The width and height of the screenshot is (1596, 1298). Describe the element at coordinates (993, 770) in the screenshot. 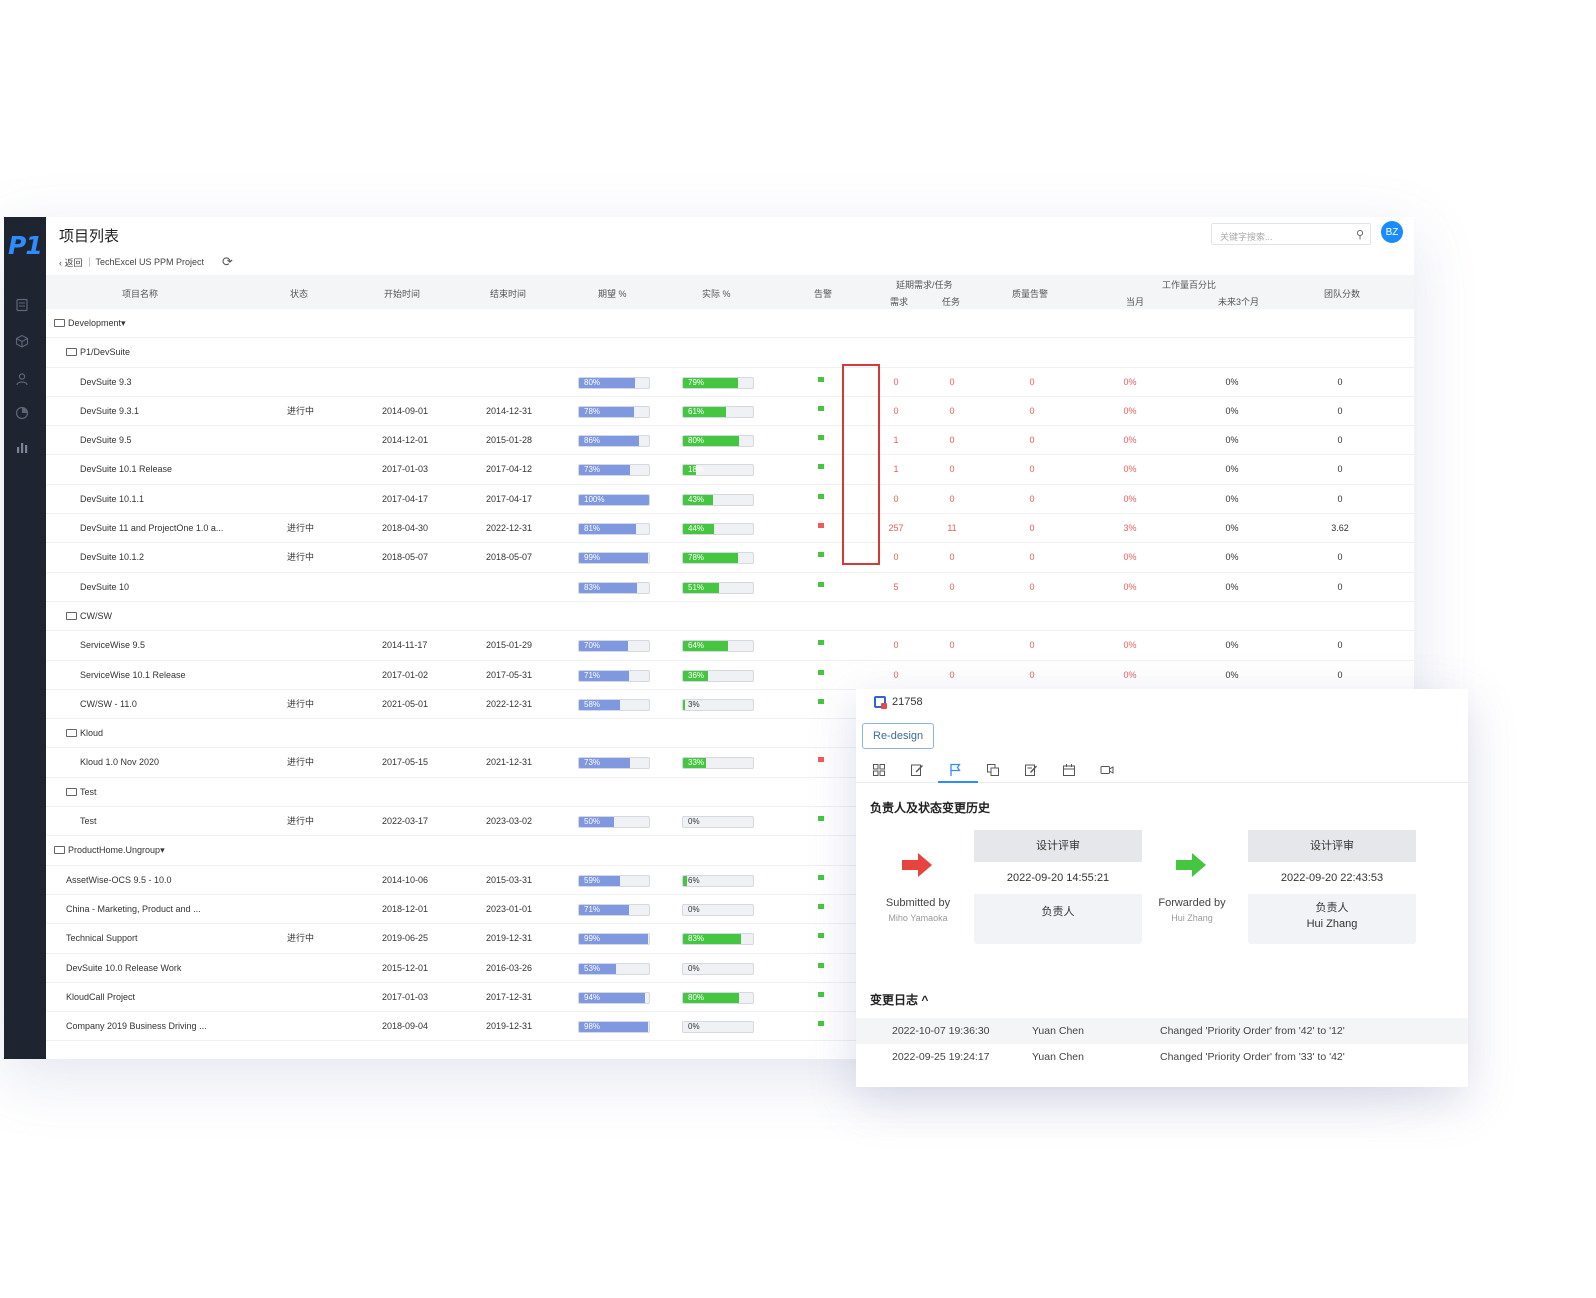

I see `copy-icon` at that location.